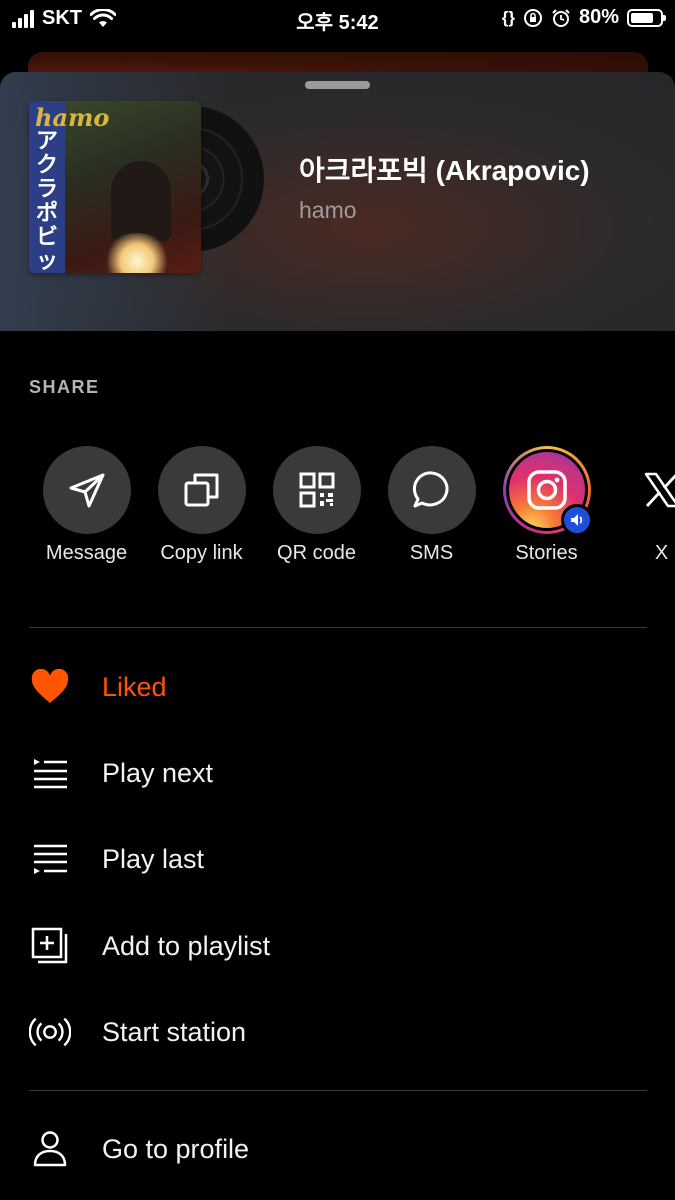 The height and width of the screenshot is (1200, 675). Describe the element at coordinates (153, 858) in the screenshot. I see `menu-label-play-last: Play last` at that location.